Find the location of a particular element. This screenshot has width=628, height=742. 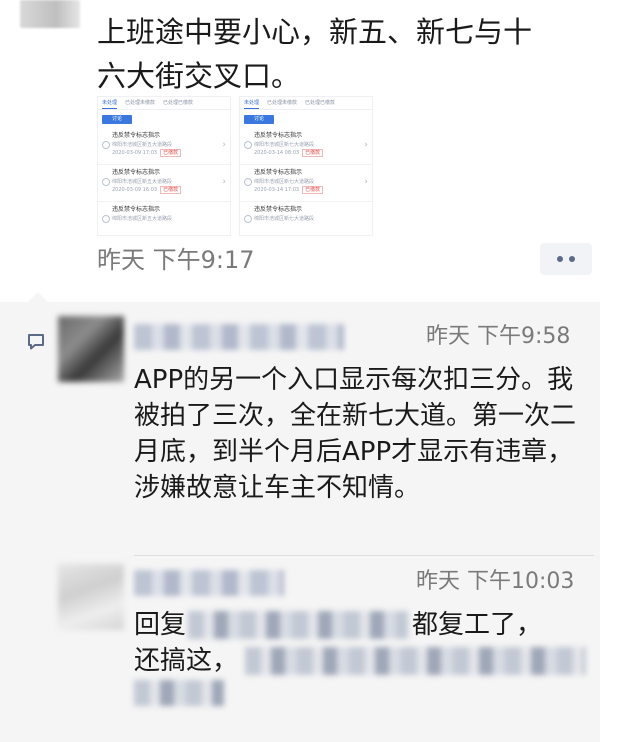

thumb-row-date: 2020-03-09 16:03 已缴款 is located at coordinates (171, 190).